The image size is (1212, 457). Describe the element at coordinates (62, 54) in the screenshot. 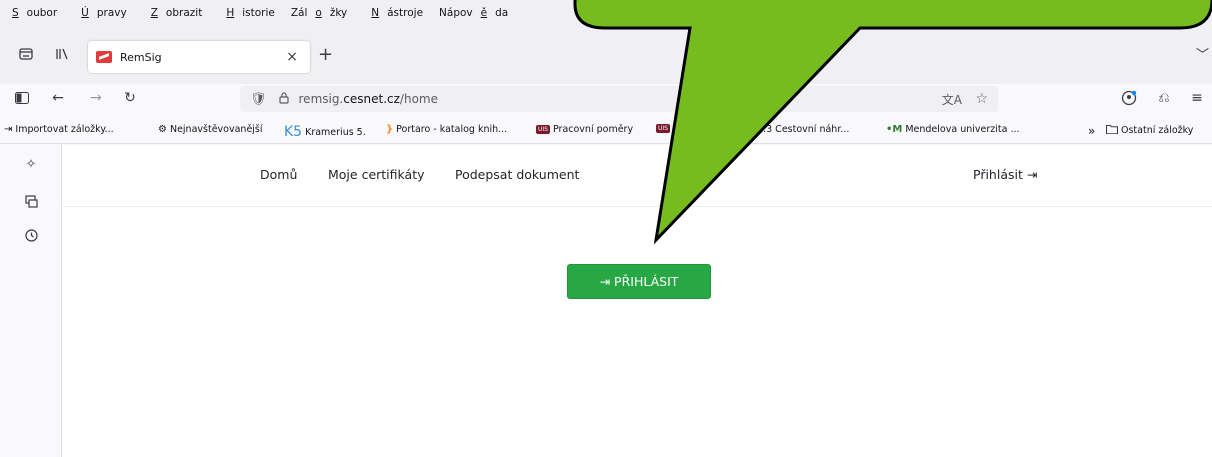

I see `library-icon` at that location.